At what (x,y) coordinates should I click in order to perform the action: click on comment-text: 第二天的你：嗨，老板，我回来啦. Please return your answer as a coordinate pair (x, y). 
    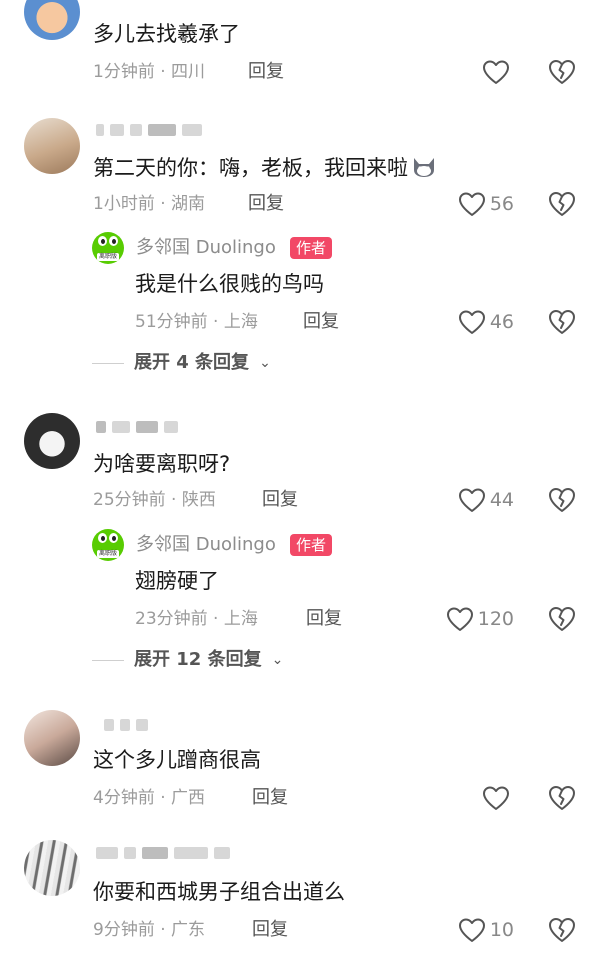
    Looking at the image, I should click on (265, 168).